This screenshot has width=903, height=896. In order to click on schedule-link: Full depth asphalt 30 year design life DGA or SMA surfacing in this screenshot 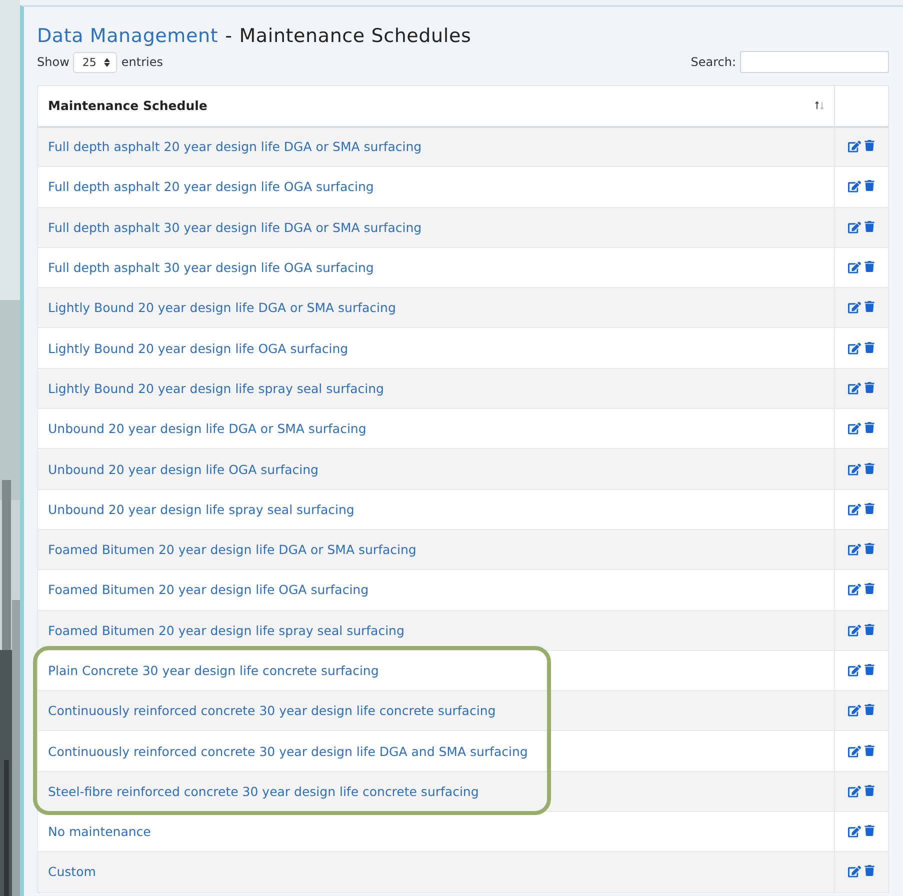, I will do `click(436, 227)`.